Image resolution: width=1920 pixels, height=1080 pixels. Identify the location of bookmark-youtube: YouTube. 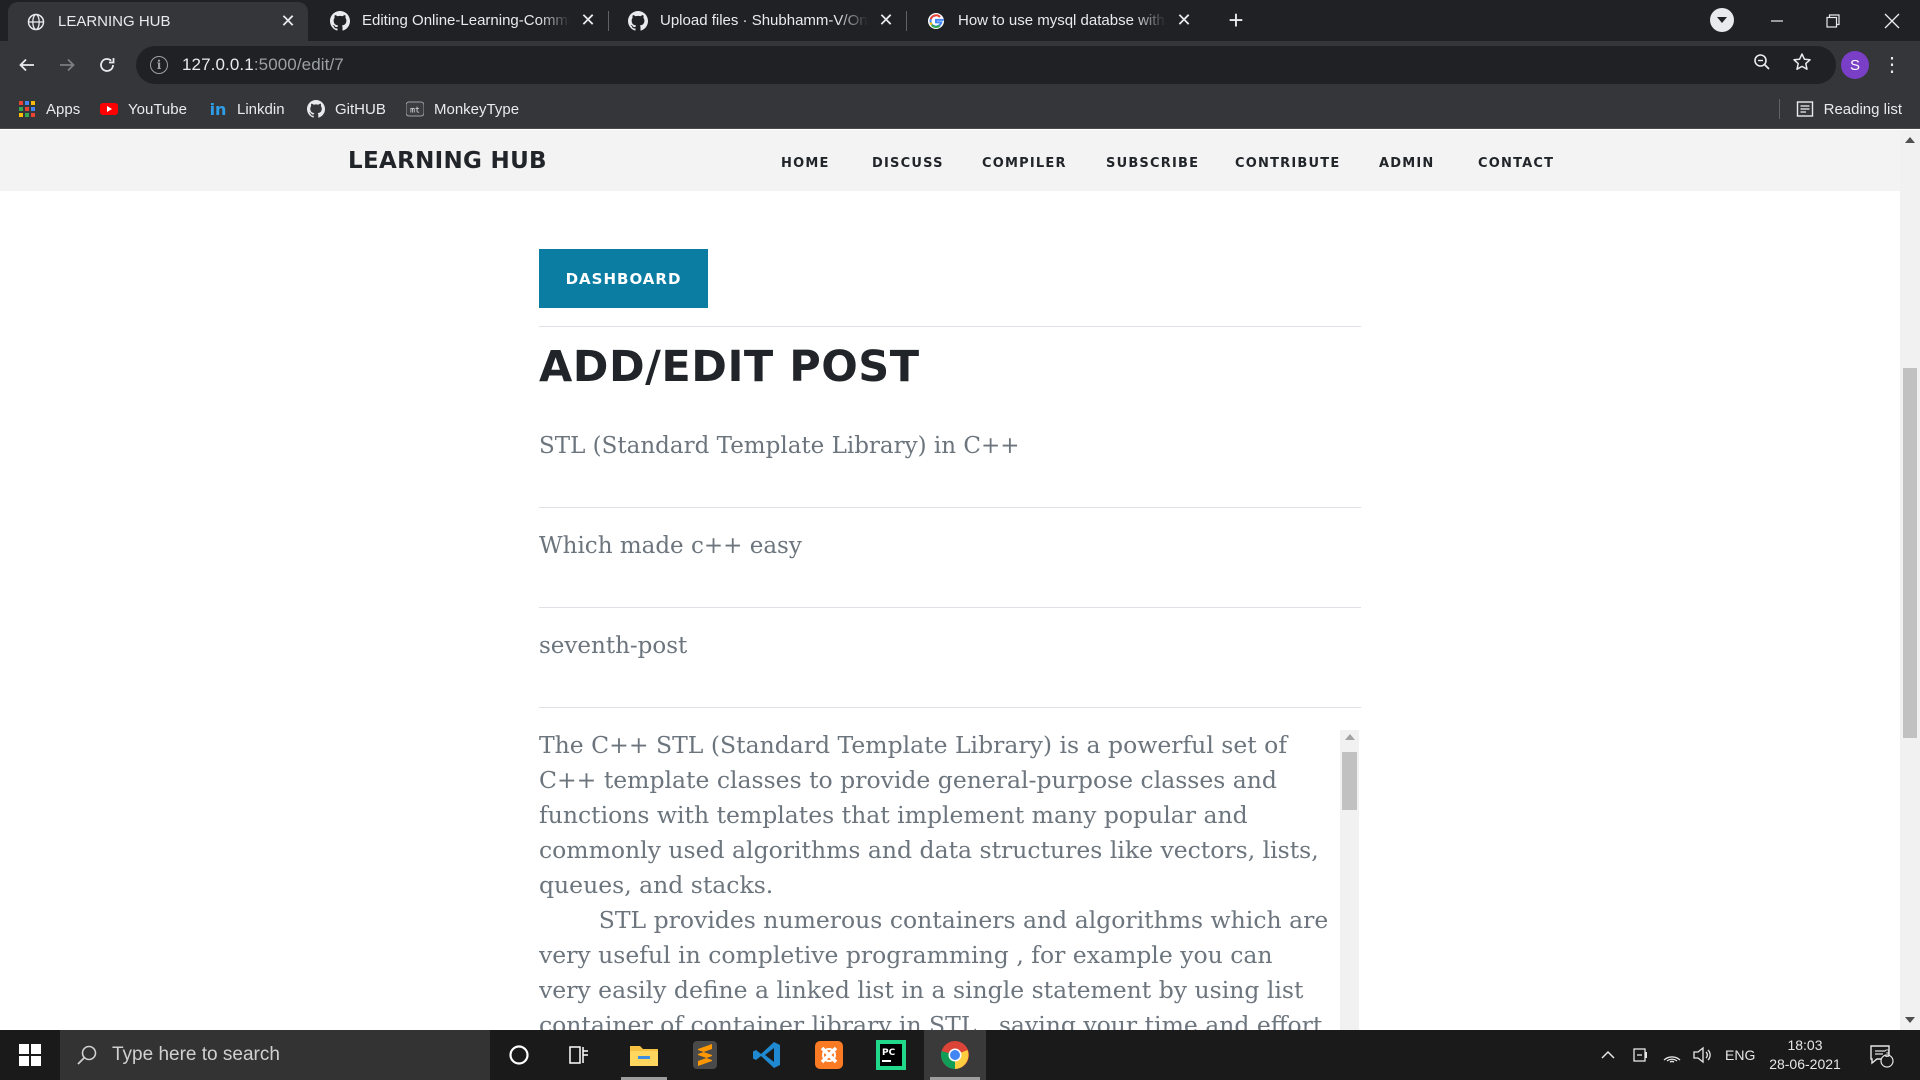
(143, 109).